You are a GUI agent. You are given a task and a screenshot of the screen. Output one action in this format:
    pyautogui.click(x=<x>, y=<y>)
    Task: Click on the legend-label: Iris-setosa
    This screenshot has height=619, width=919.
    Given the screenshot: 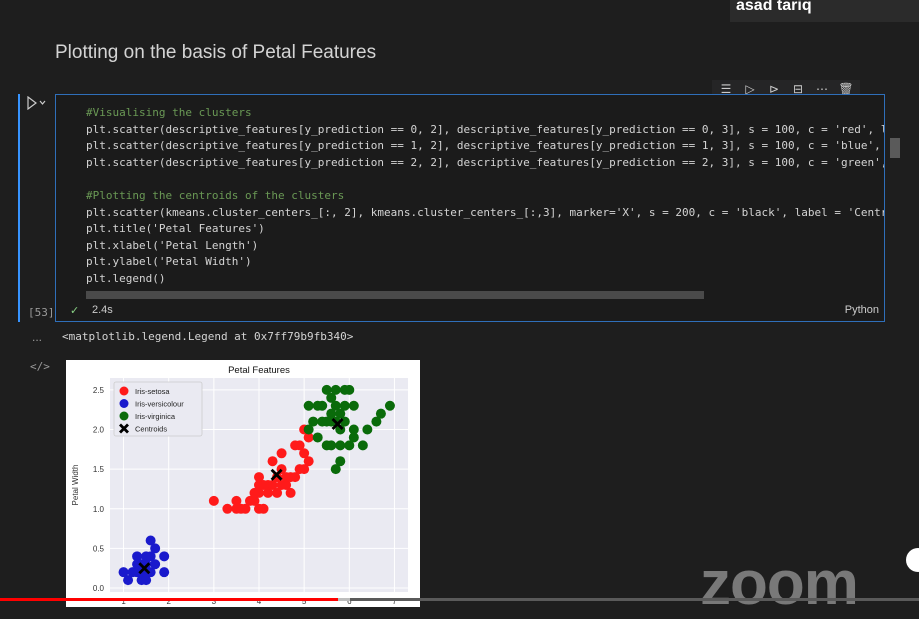 What is the action you would take?
    pyautogui.click(x=152, y=391)
    